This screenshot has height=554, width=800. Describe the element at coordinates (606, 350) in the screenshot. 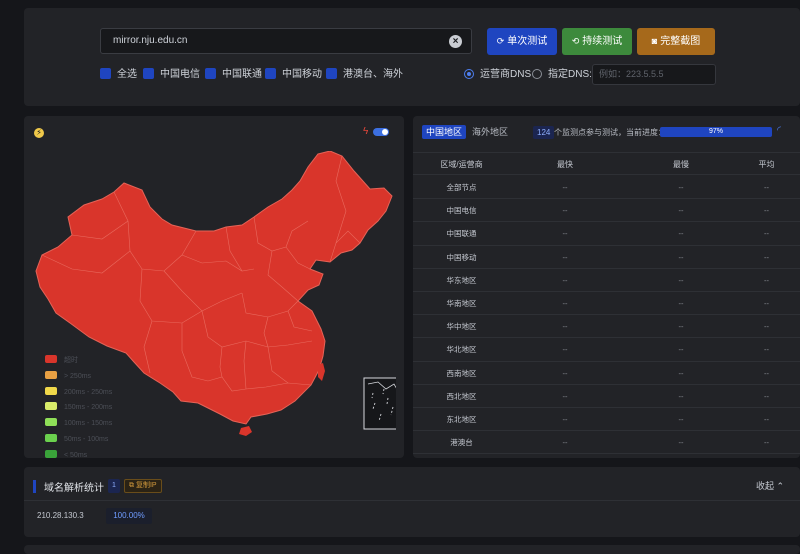

I see `table-row: 华北地区 -- -- --` at that location.